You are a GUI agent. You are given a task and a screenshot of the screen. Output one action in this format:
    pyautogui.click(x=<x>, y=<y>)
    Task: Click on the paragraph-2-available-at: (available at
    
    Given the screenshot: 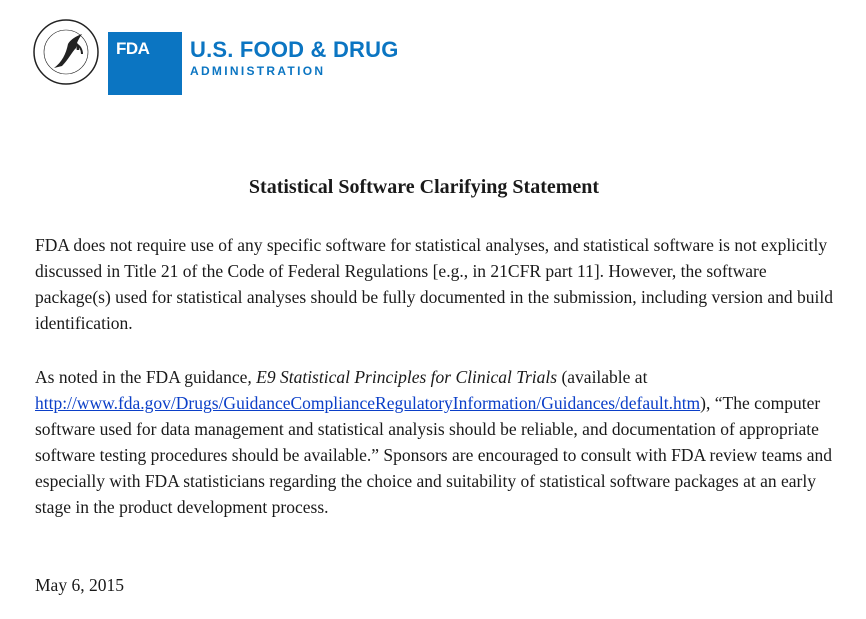 What is the action you would take?
    pyautogui.click(x=602, y=377)
    